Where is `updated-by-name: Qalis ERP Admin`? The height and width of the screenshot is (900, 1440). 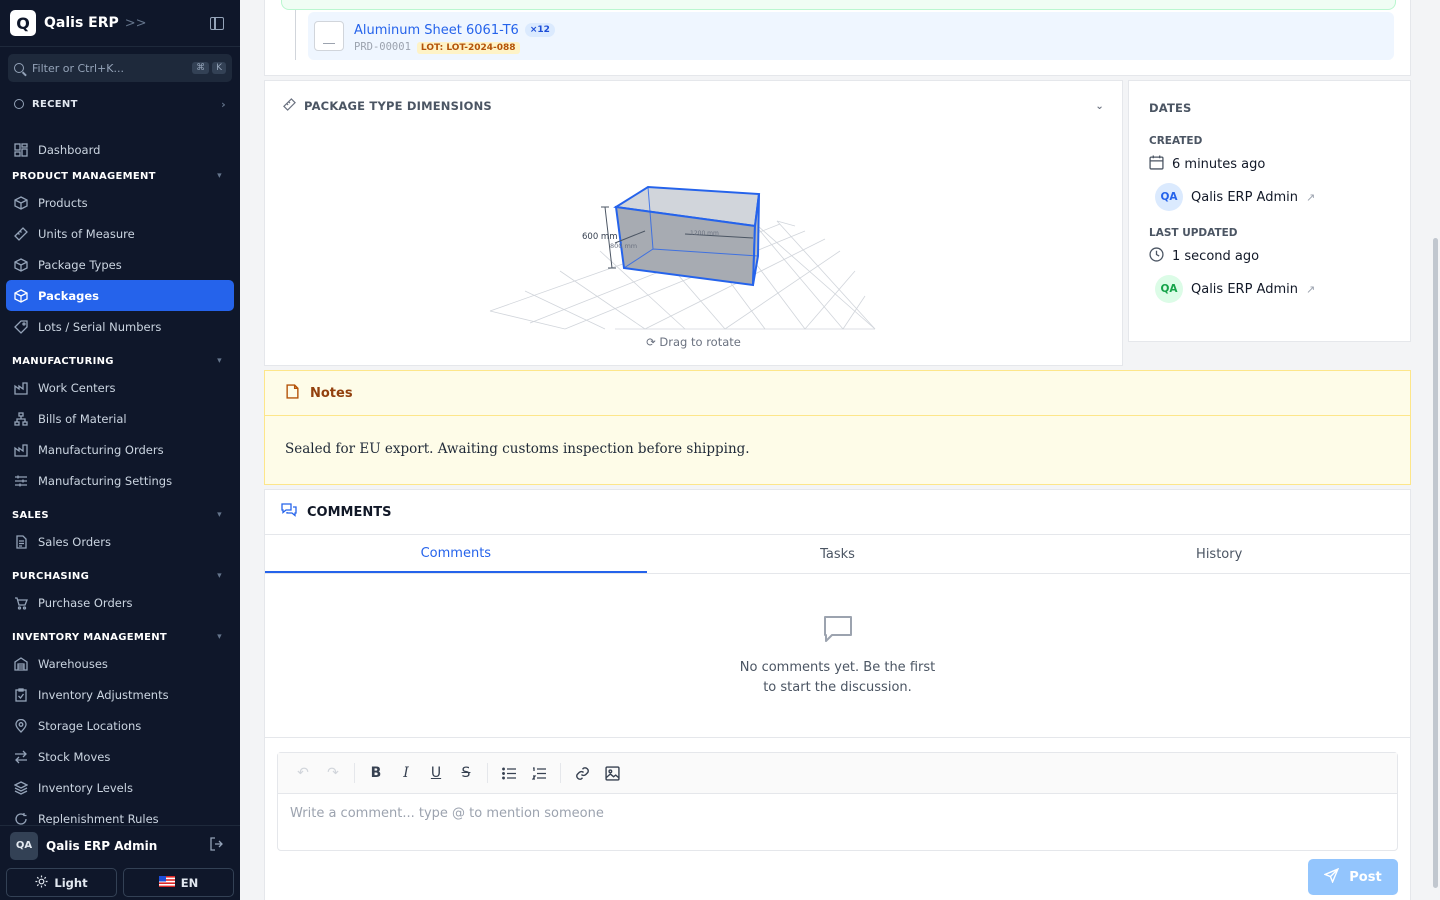 updated-by-name: Qalis ERP Admin is located at coordinates (1244, 289).